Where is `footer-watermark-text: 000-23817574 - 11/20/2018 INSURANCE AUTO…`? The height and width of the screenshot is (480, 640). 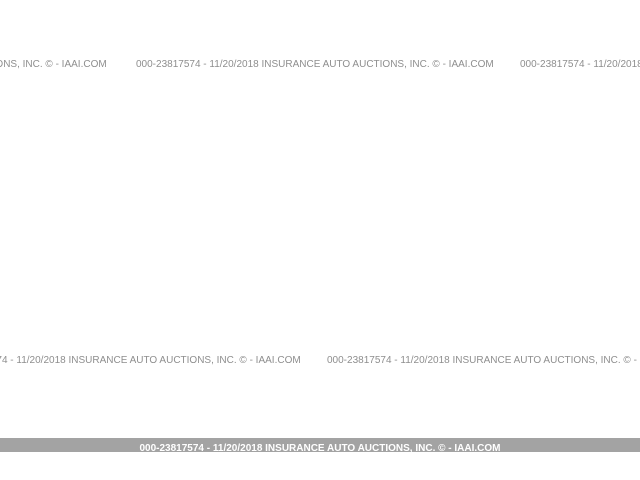 footer-watermark-text: 000-23817574 - 11/20/2018 INSURANCE AUTO… is located at coordinates (320, 447).